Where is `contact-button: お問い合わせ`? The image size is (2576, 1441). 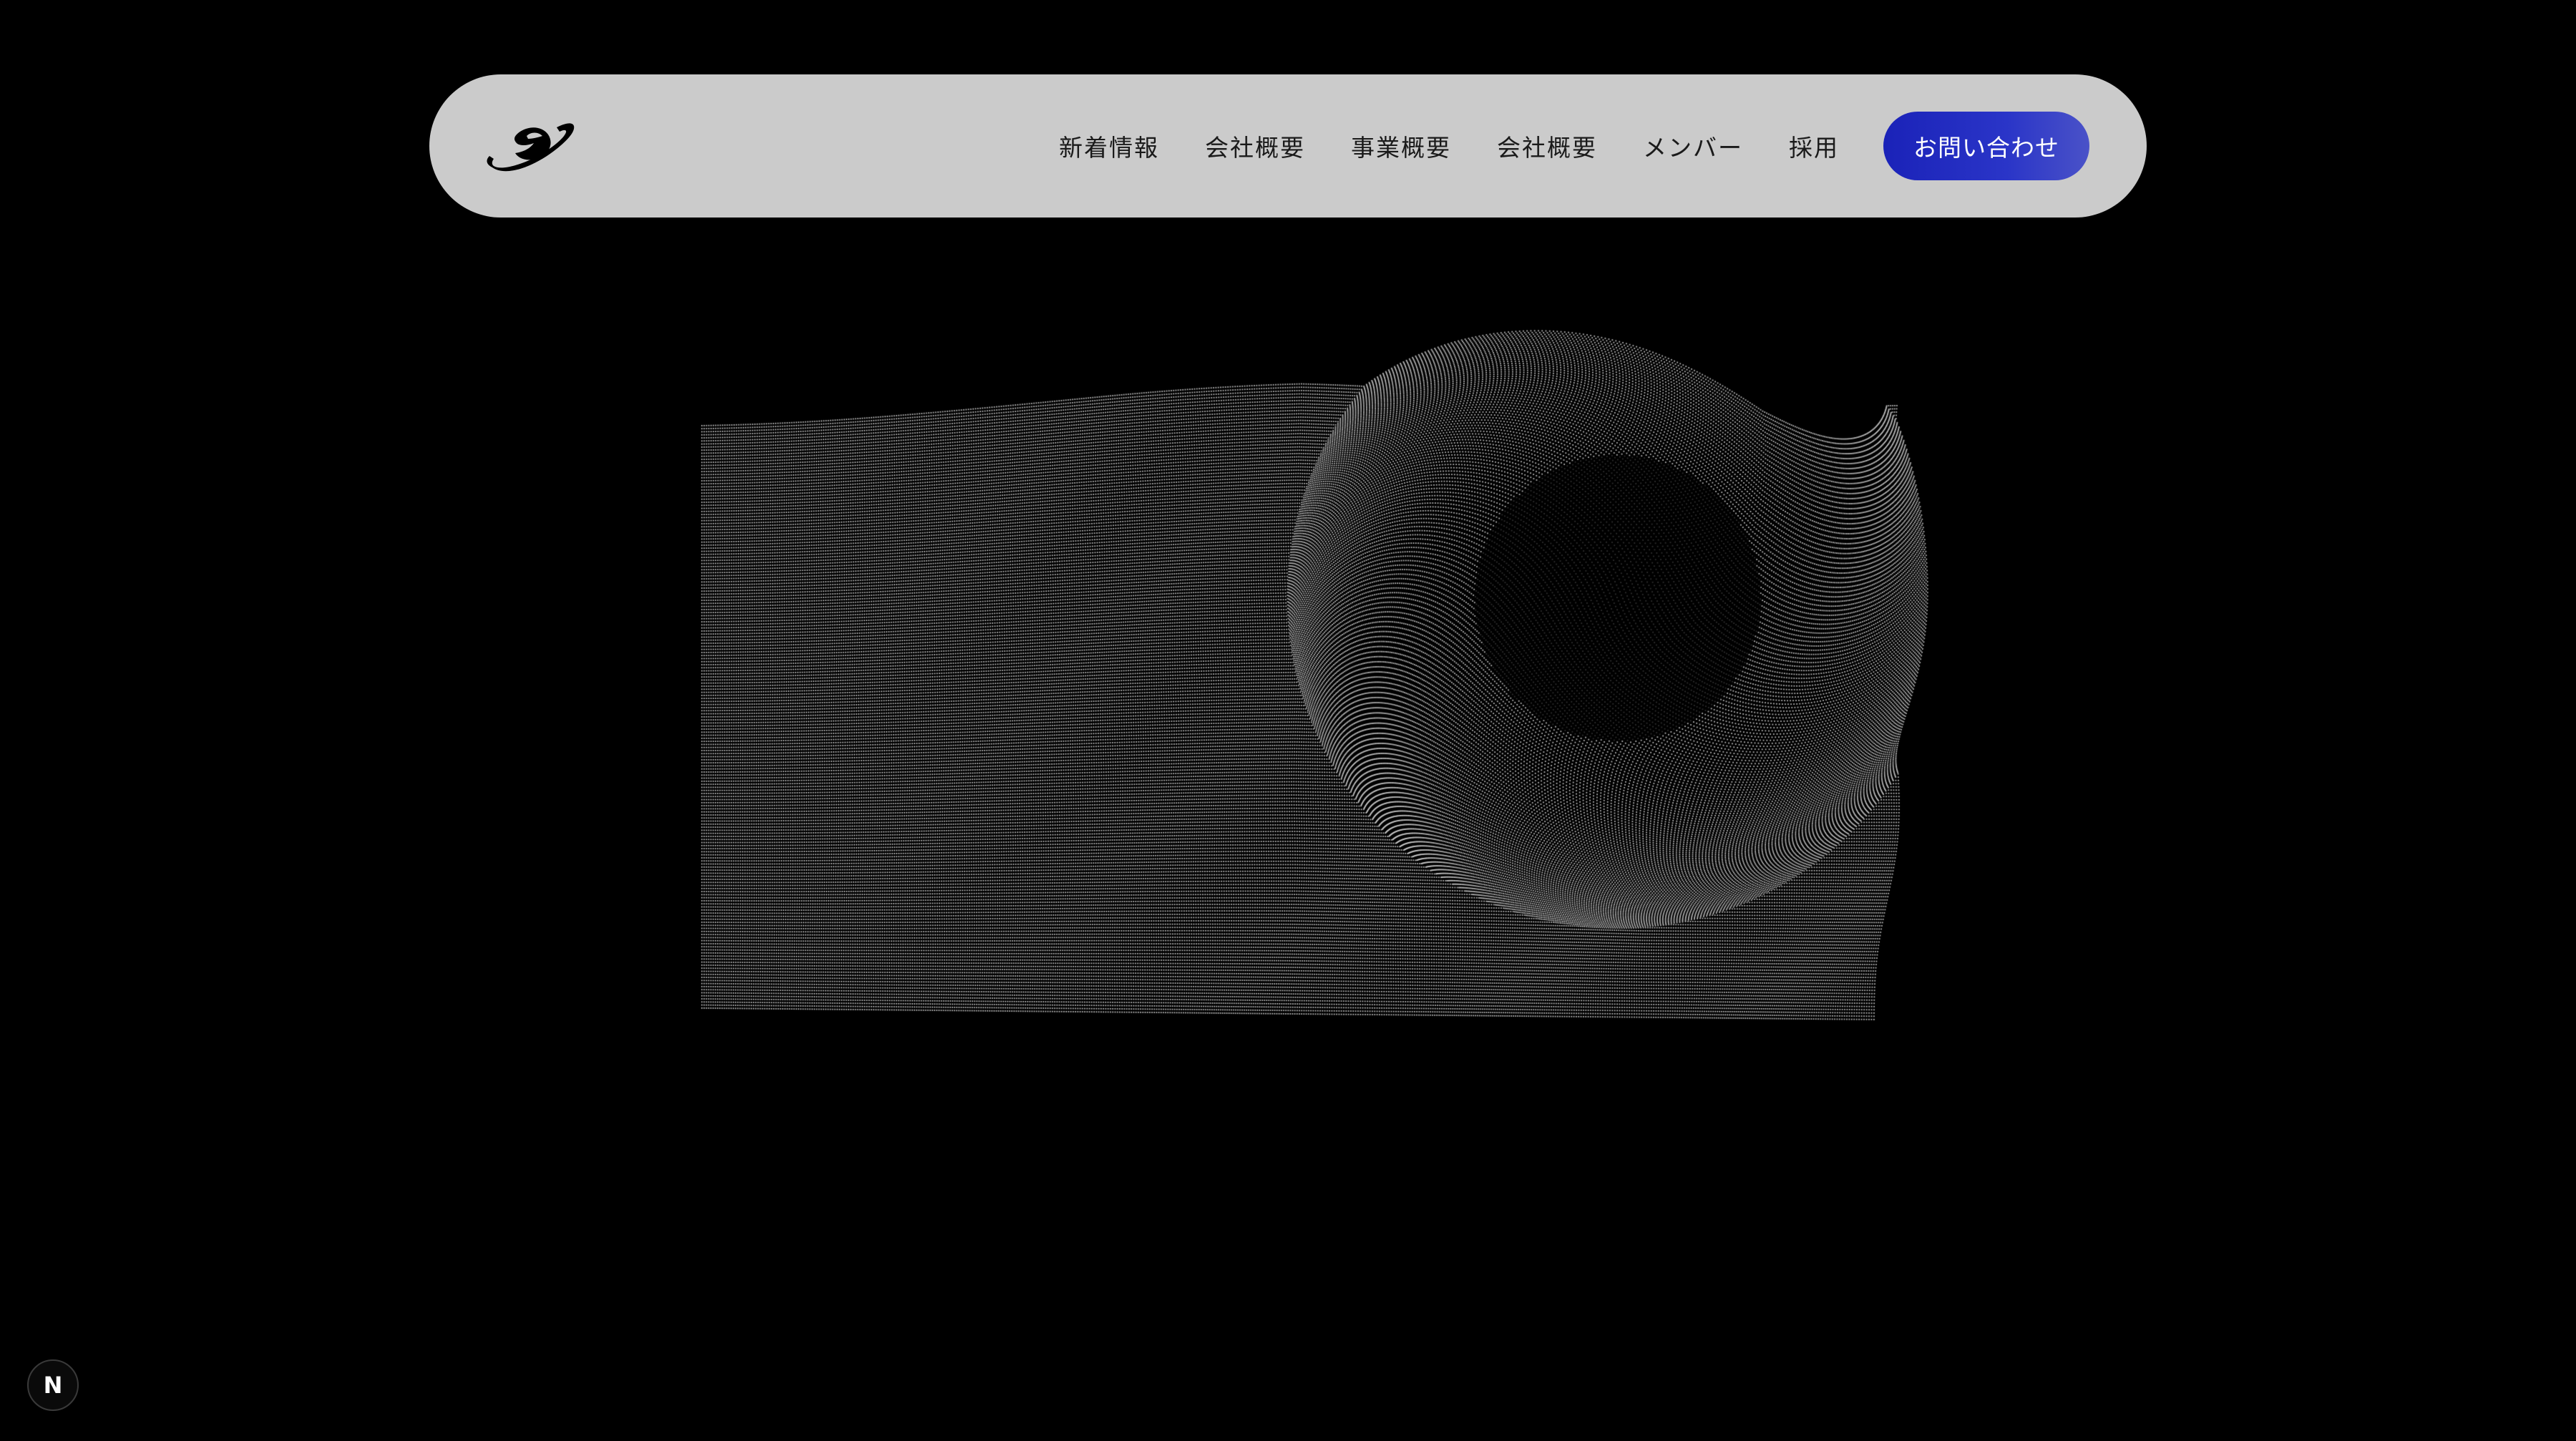
contact-button: お問い合わせ is located at coordinates (1986, 146).